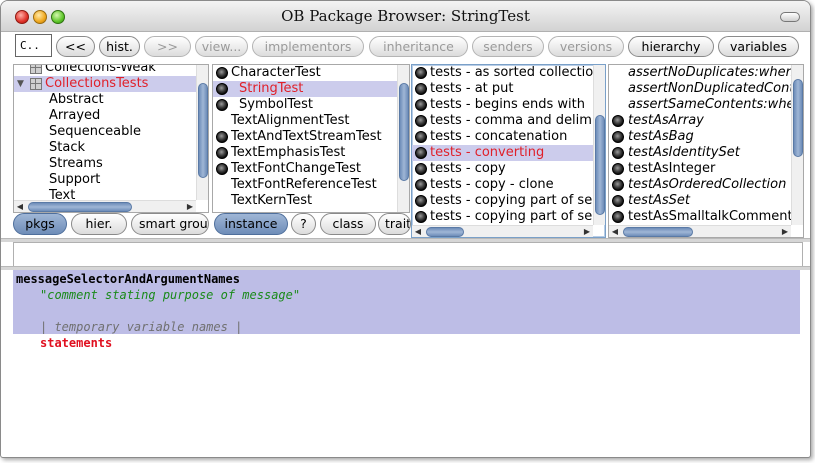 The width and height of the screenshot is (815, 463). What do you see at coordinates (33, 45) in the screenshot?
I see `search-input: C..` at bounding box center [33, 45].